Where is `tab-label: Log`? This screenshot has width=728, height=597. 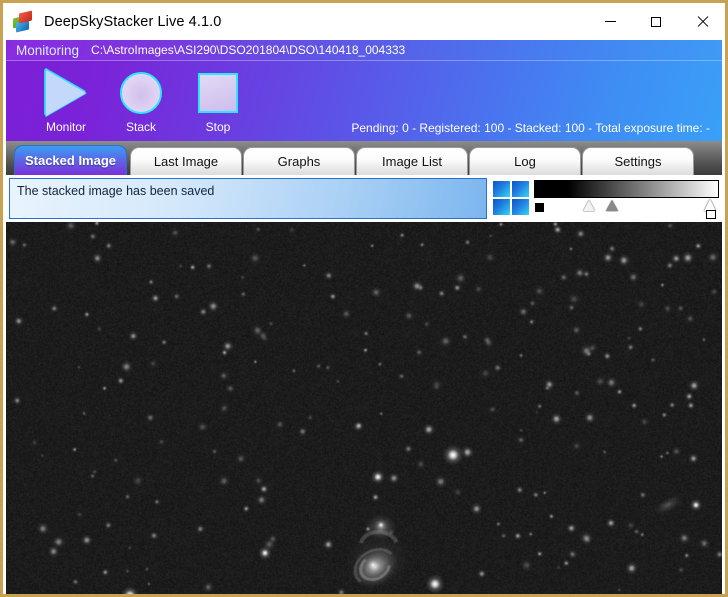 tab-label: Log is located at coordinates (525, 161).